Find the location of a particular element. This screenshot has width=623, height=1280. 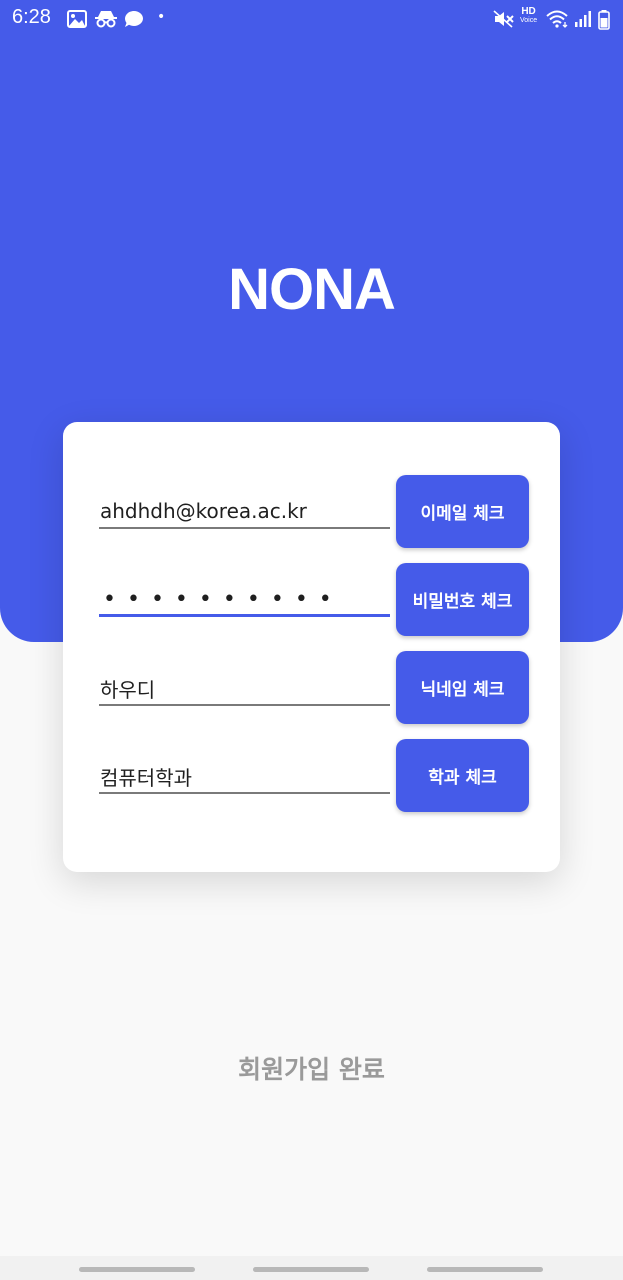

signup-complete-button: 회원가입 완료 is located at coordinates (311, 1068).